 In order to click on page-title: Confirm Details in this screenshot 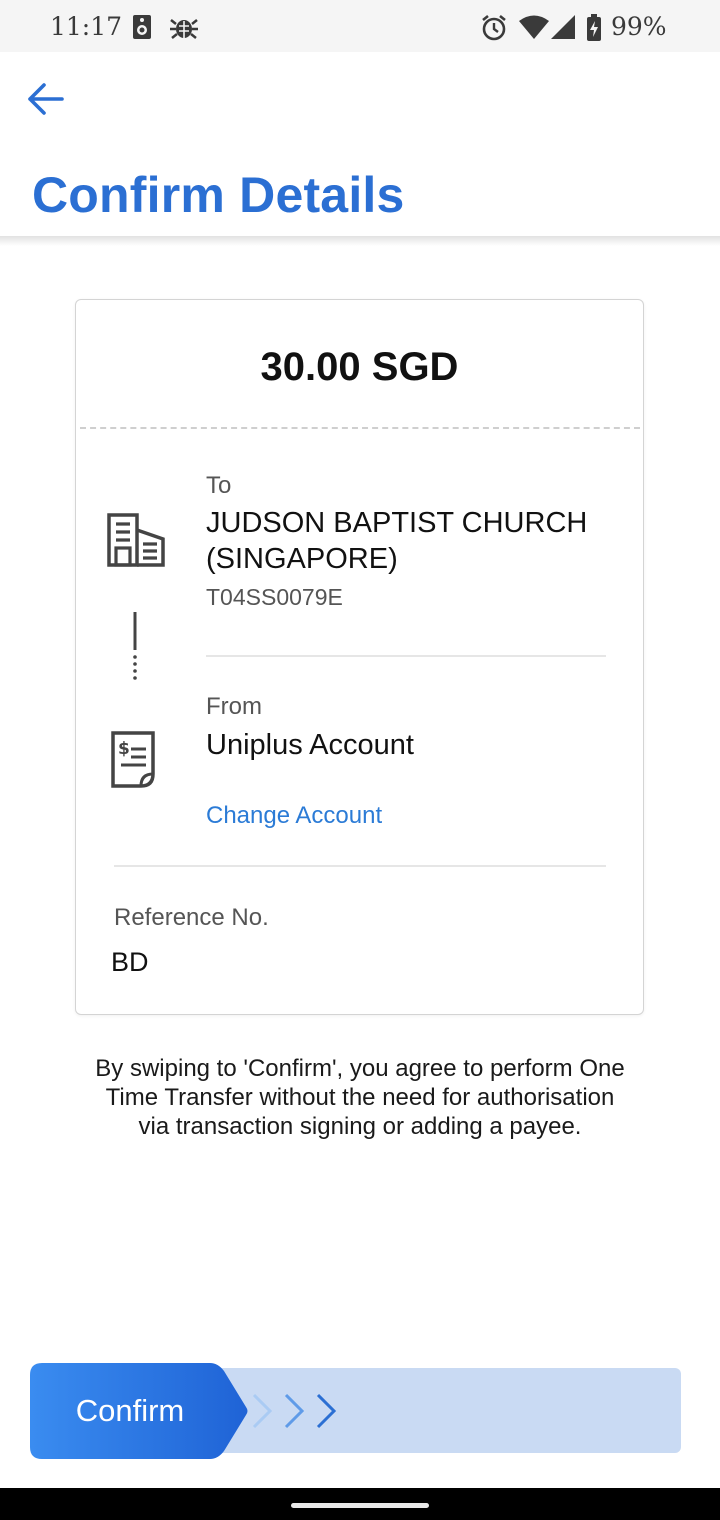, I will do `click(218, 195)`.